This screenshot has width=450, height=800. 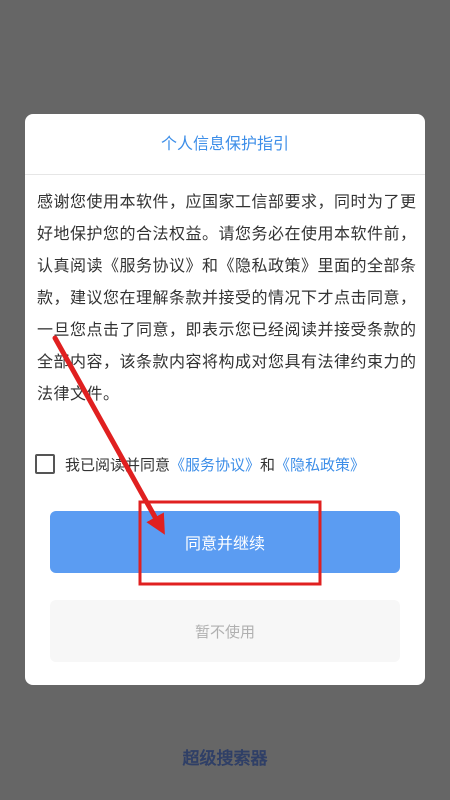 I want to click on privacy-policy-link: 《隐私政策》, so click(x=320, y=464).